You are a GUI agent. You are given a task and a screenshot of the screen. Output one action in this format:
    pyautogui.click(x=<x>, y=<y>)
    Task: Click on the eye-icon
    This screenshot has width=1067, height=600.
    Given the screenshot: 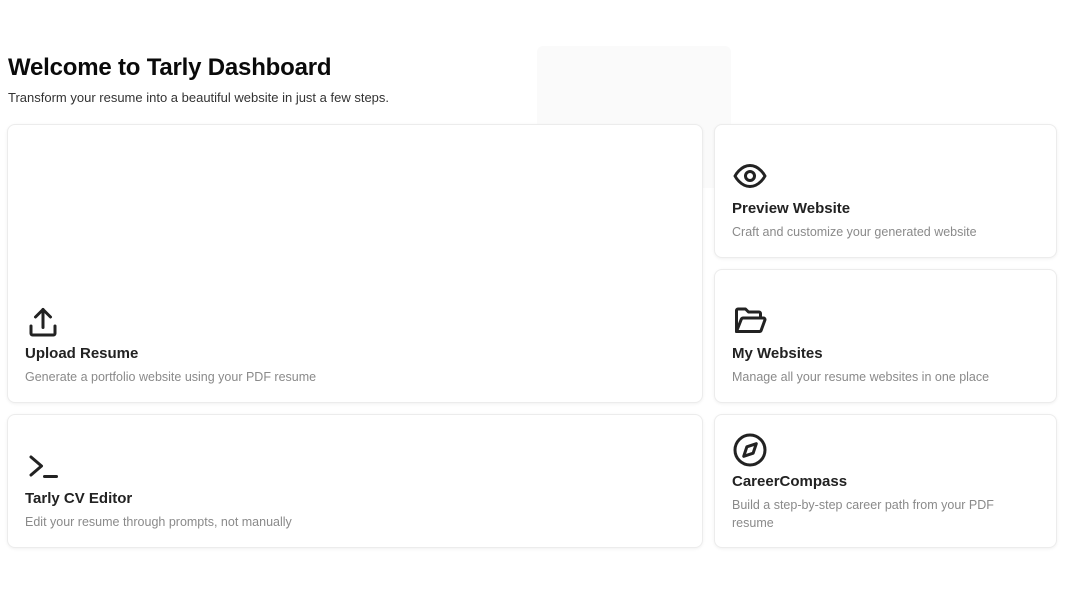 What is the action you would take?
    pyautogui.click(x=750, y=176)
    